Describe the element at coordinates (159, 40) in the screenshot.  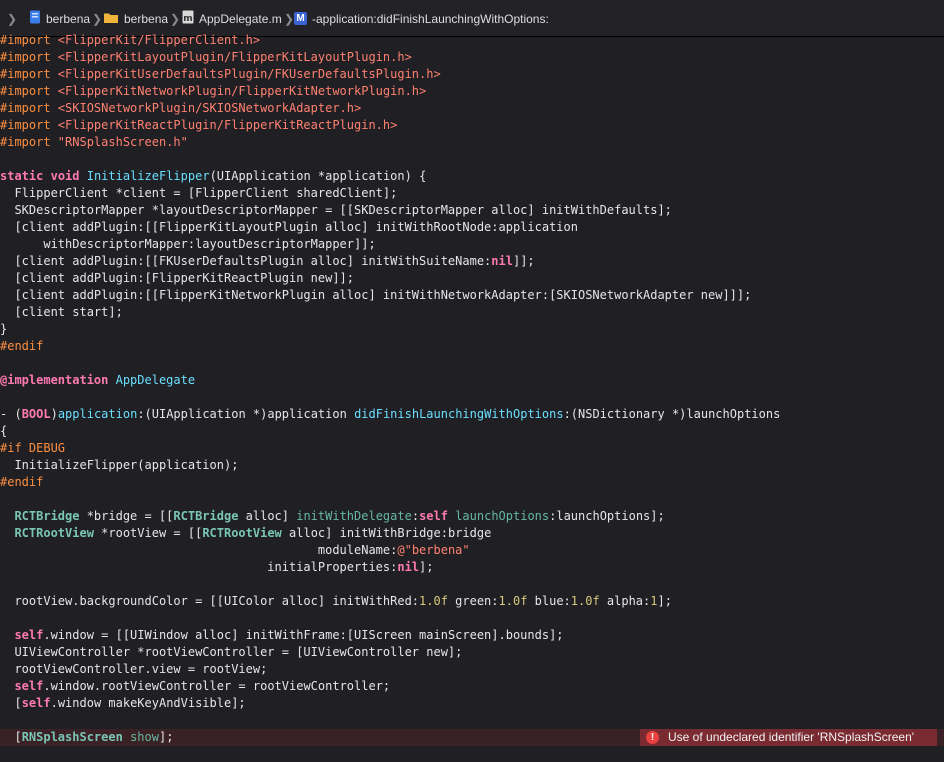
I see `code-token: <FlipperKit/FlipperClient.h>` at that location.